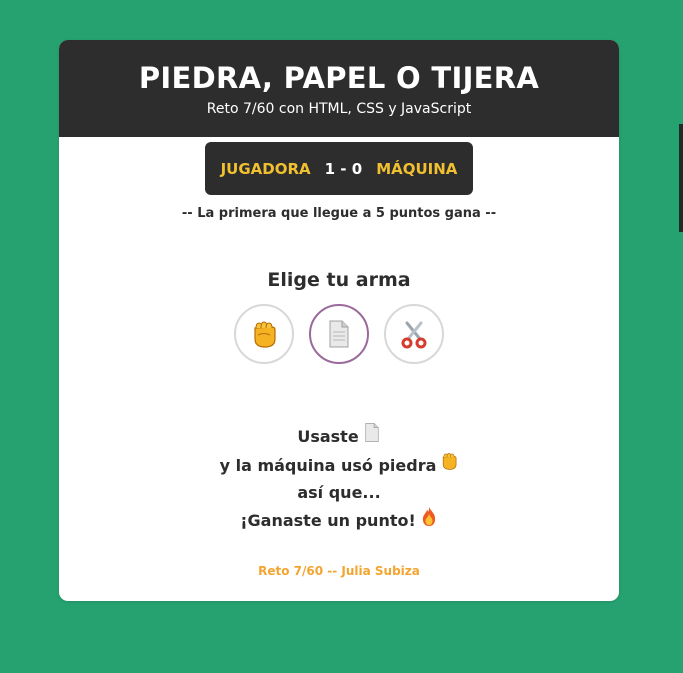 The height and width of the screenshot is (673, 683). Describe the element at coordinates (328, 436) in the screenshot. I see `used-text: Usaste` at that location.